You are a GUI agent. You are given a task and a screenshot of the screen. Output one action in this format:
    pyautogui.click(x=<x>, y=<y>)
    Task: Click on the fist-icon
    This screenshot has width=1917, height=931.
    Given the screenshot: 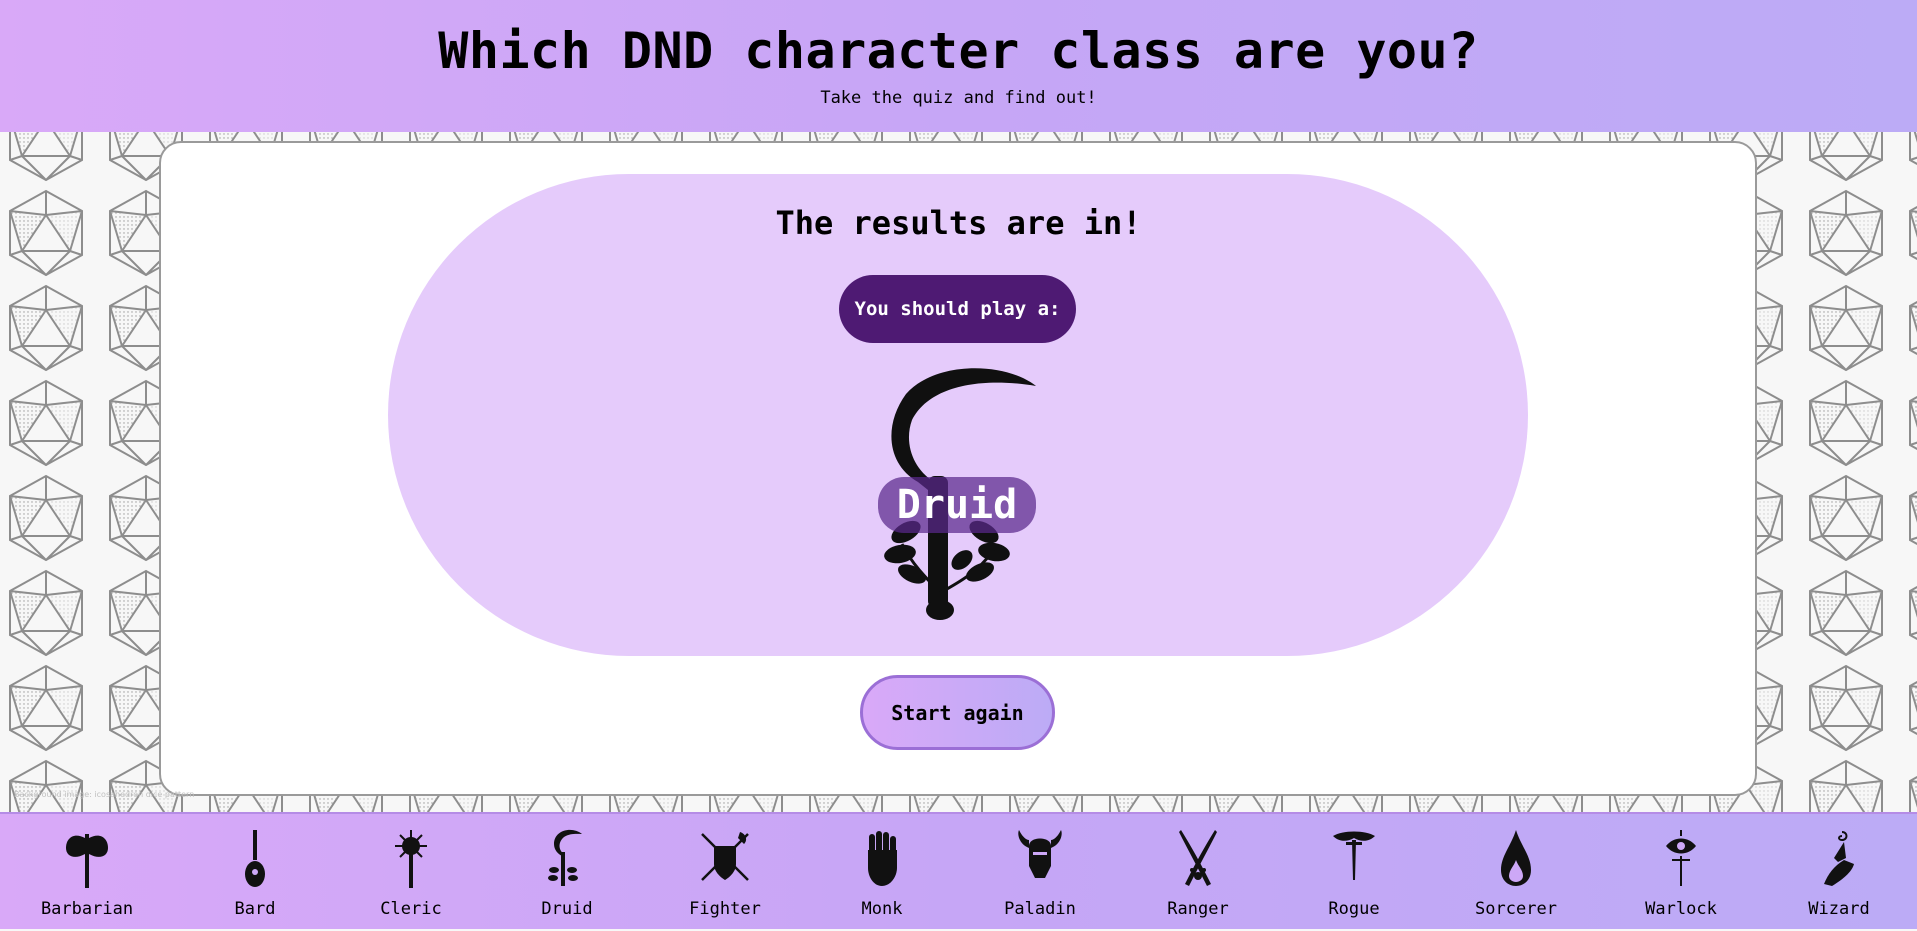 What is the action you would take?
    pyautogui.click(x=882, y=858)
    